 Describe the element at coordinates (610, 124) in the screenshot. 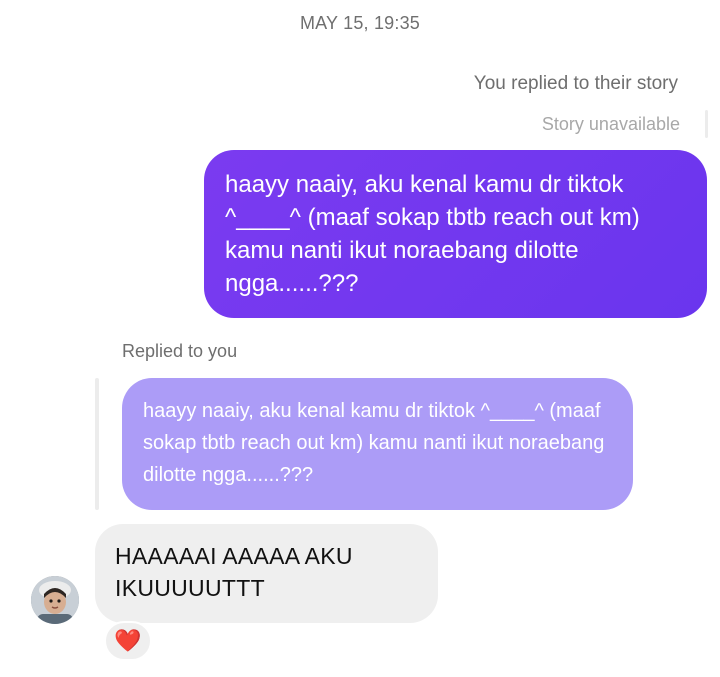

I see `story-unavailable-label: Story unavailable` at that location.